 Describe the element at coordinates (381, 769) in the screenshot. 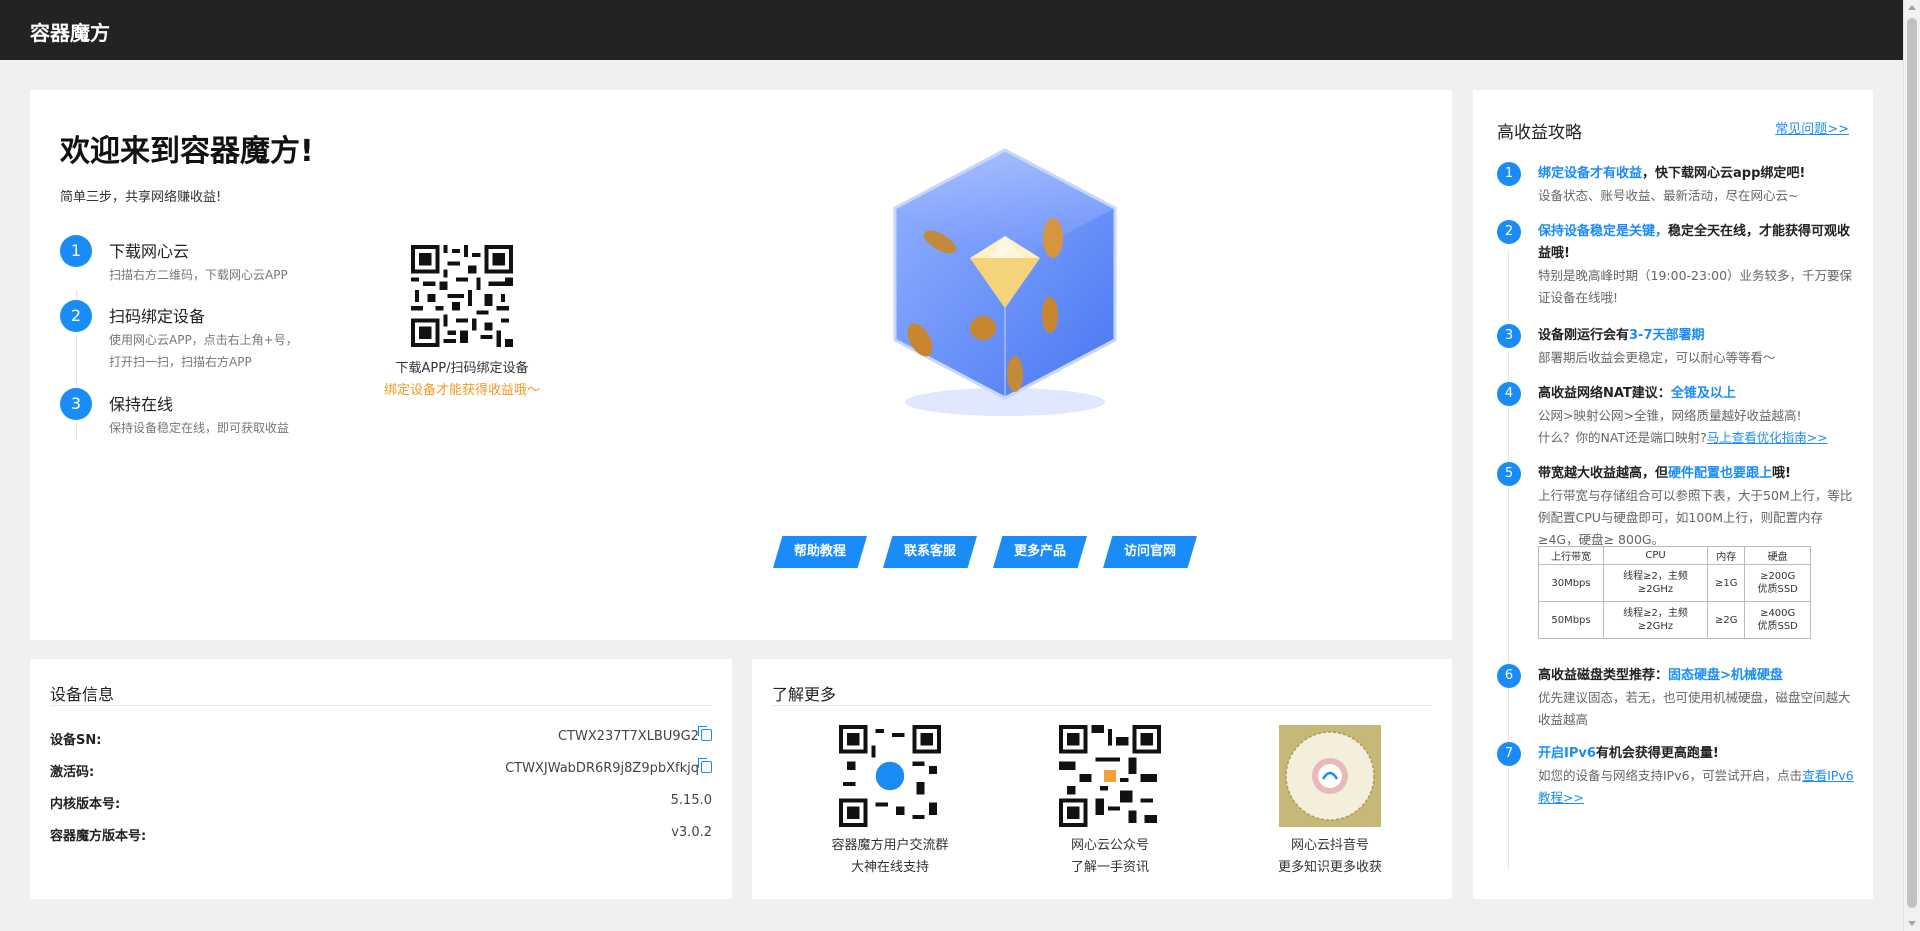

I see `activation-code-row: 激活码: CTWXJWabDR6R9j8Z9pbXfkjq` at that location.